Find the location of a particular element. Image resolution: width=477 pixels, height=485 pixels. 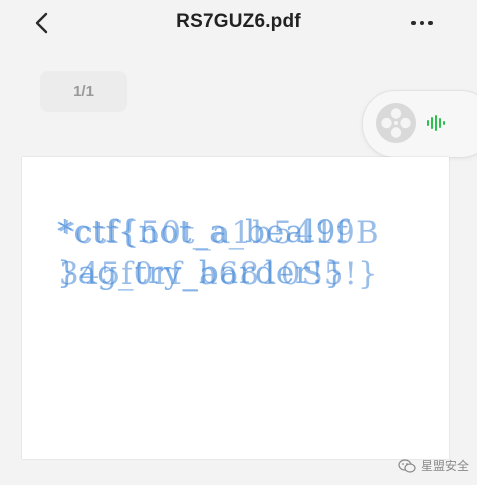

flag-line: *ctf{not_a_beal9f *ctf{50t_a1b5419B is located at coordinates (247, 232).